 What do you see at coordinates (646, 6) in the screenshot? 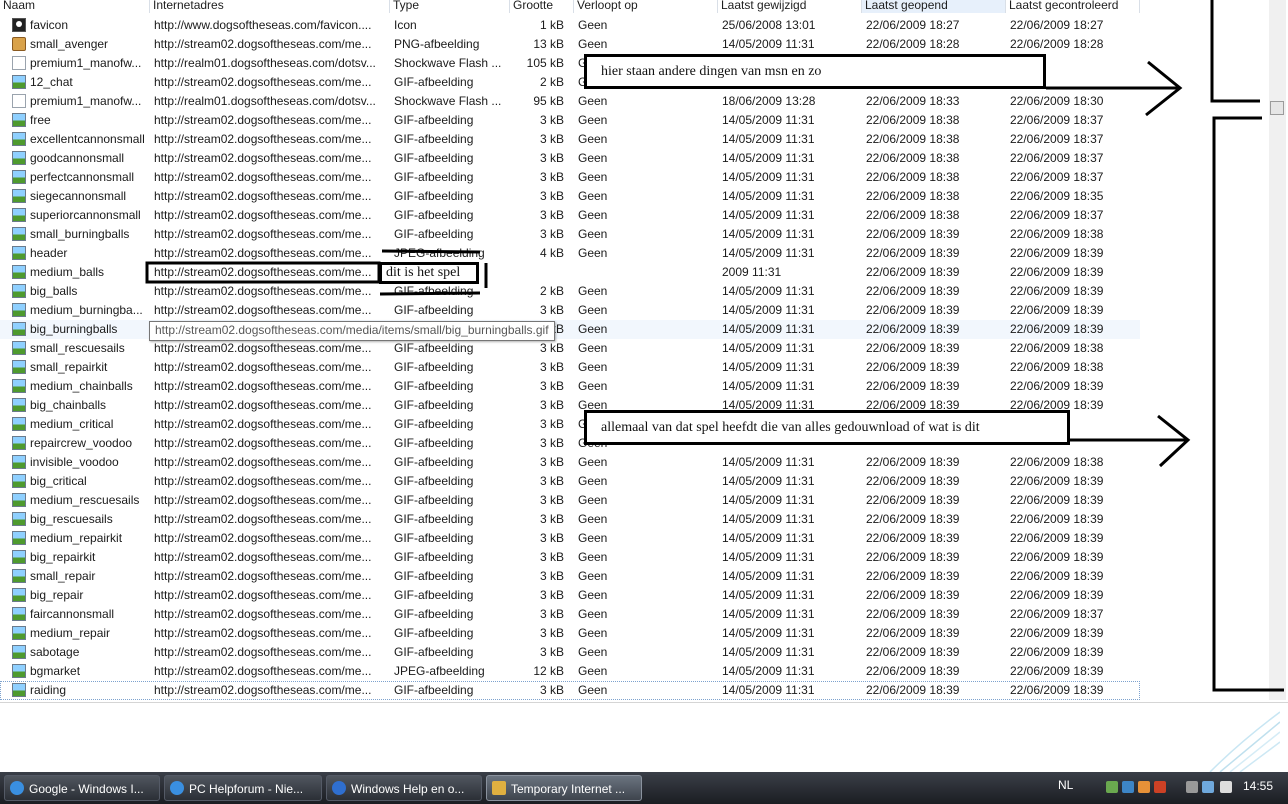
I see `column-verloopt-op: Verloopt op` at bounding box center [646, 6].